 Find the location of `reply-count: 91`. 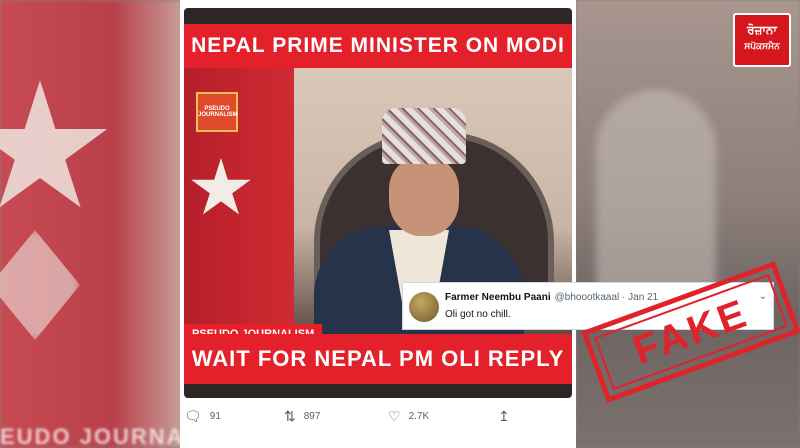

reply-count: 91 is located at coordinates (215, 416).